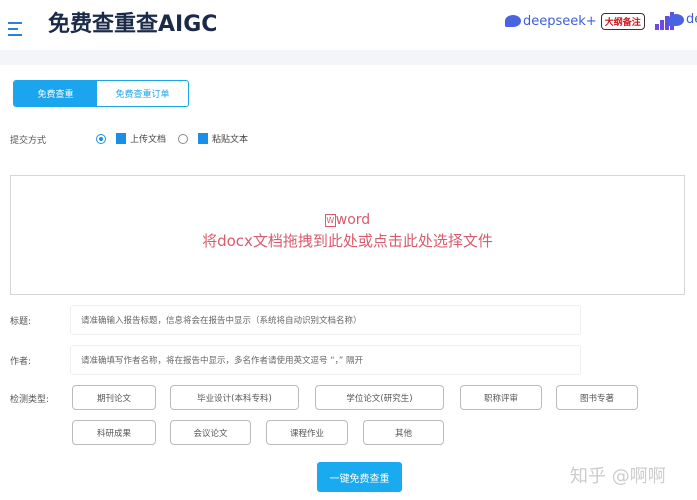 The height and width of the screenshot is (500, 697). I want to click on title-input: 请准确输入报告标题，信息将会在报告中显示（系统将自动识别文档名称）, so click(325, 320).